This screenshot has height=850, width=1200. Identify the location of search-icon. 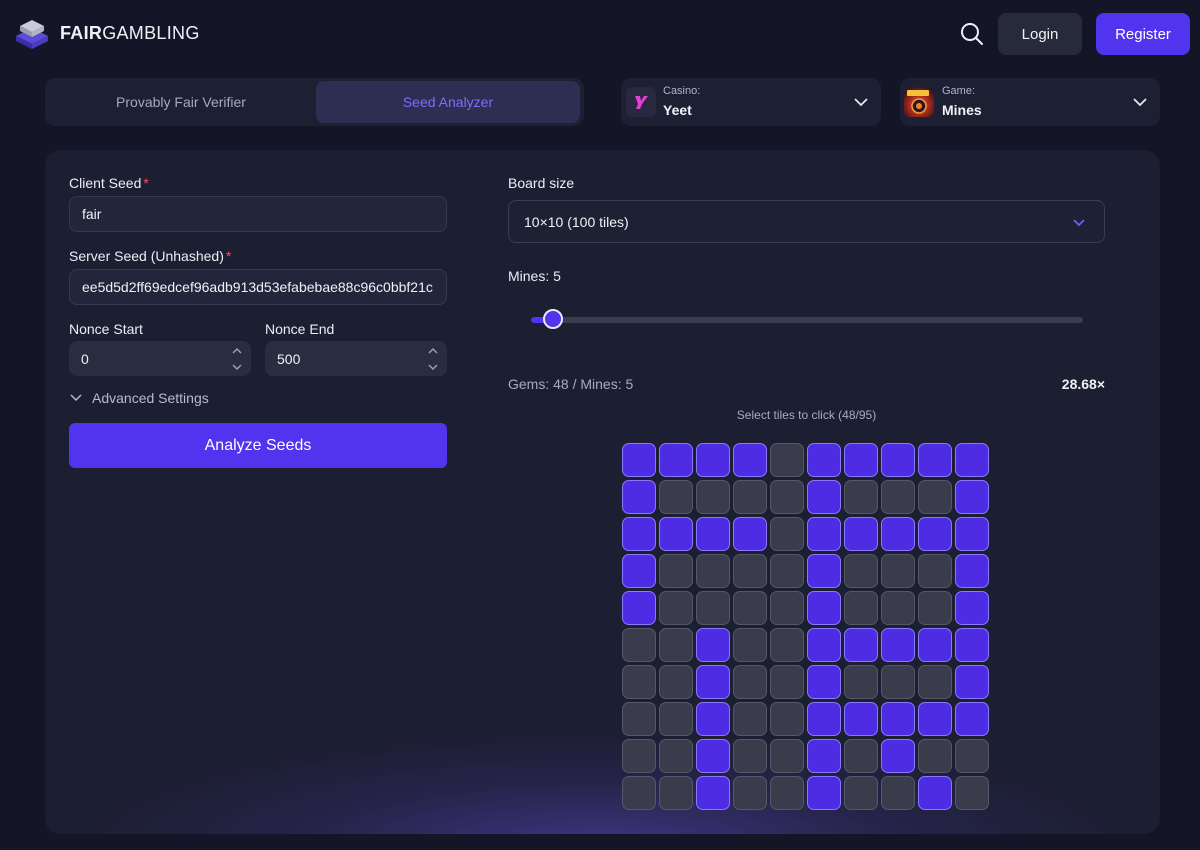
(972, 34).